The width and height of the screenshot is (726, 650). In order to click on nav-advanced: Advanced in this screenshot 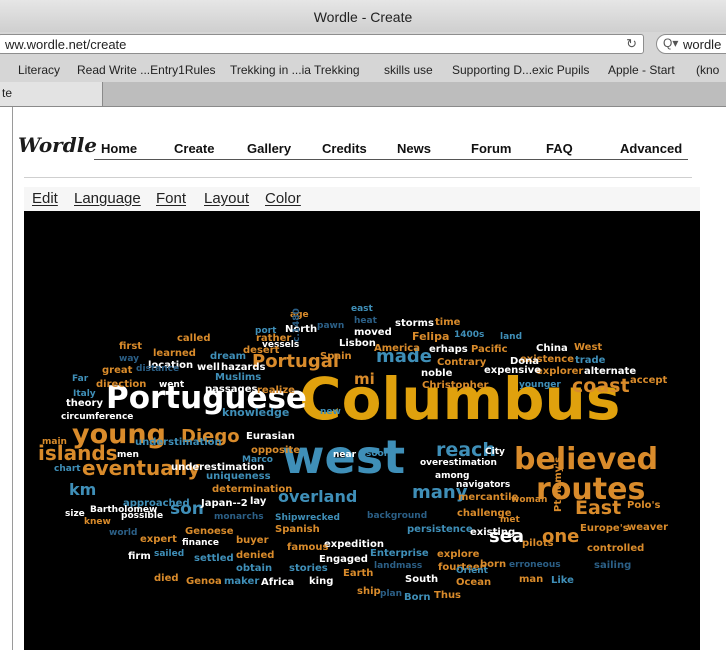, I will do `click(651, 148)`.